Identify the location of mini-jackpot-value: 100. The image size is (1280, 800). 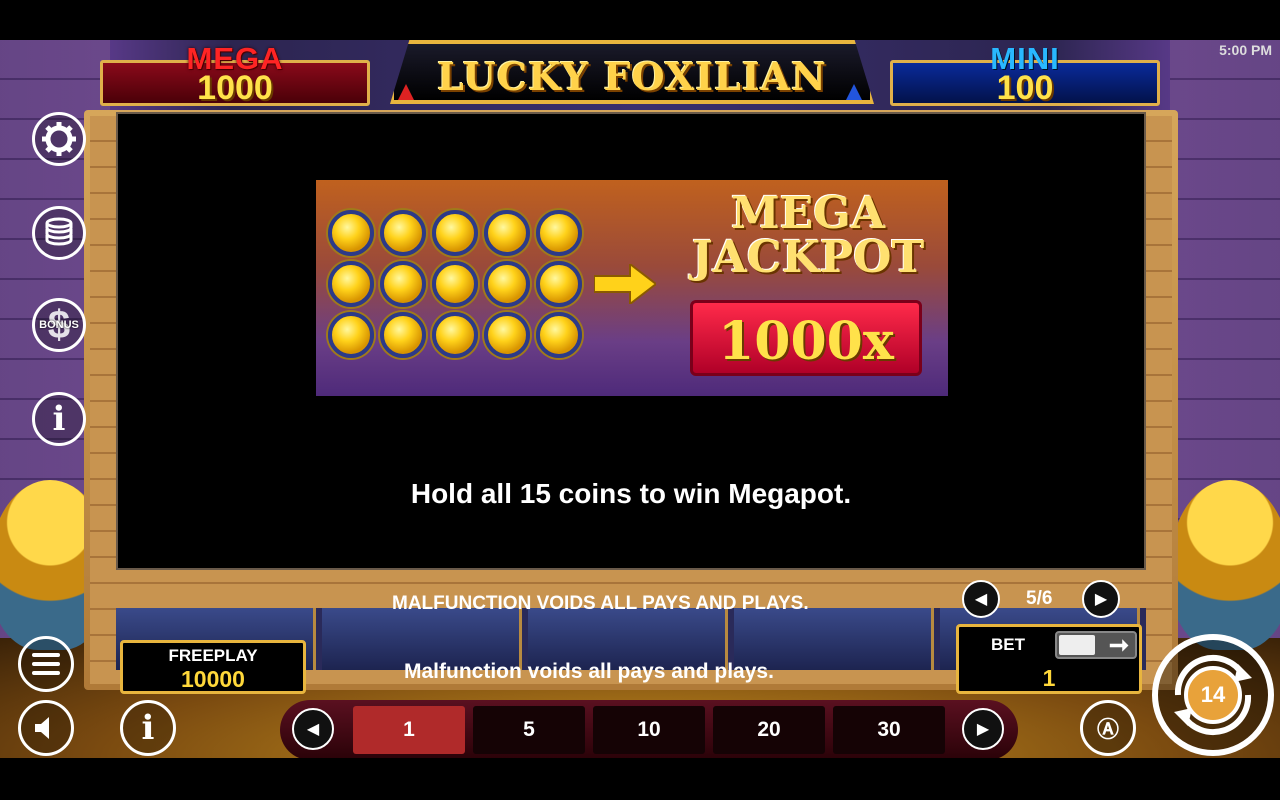
(1025, 88).